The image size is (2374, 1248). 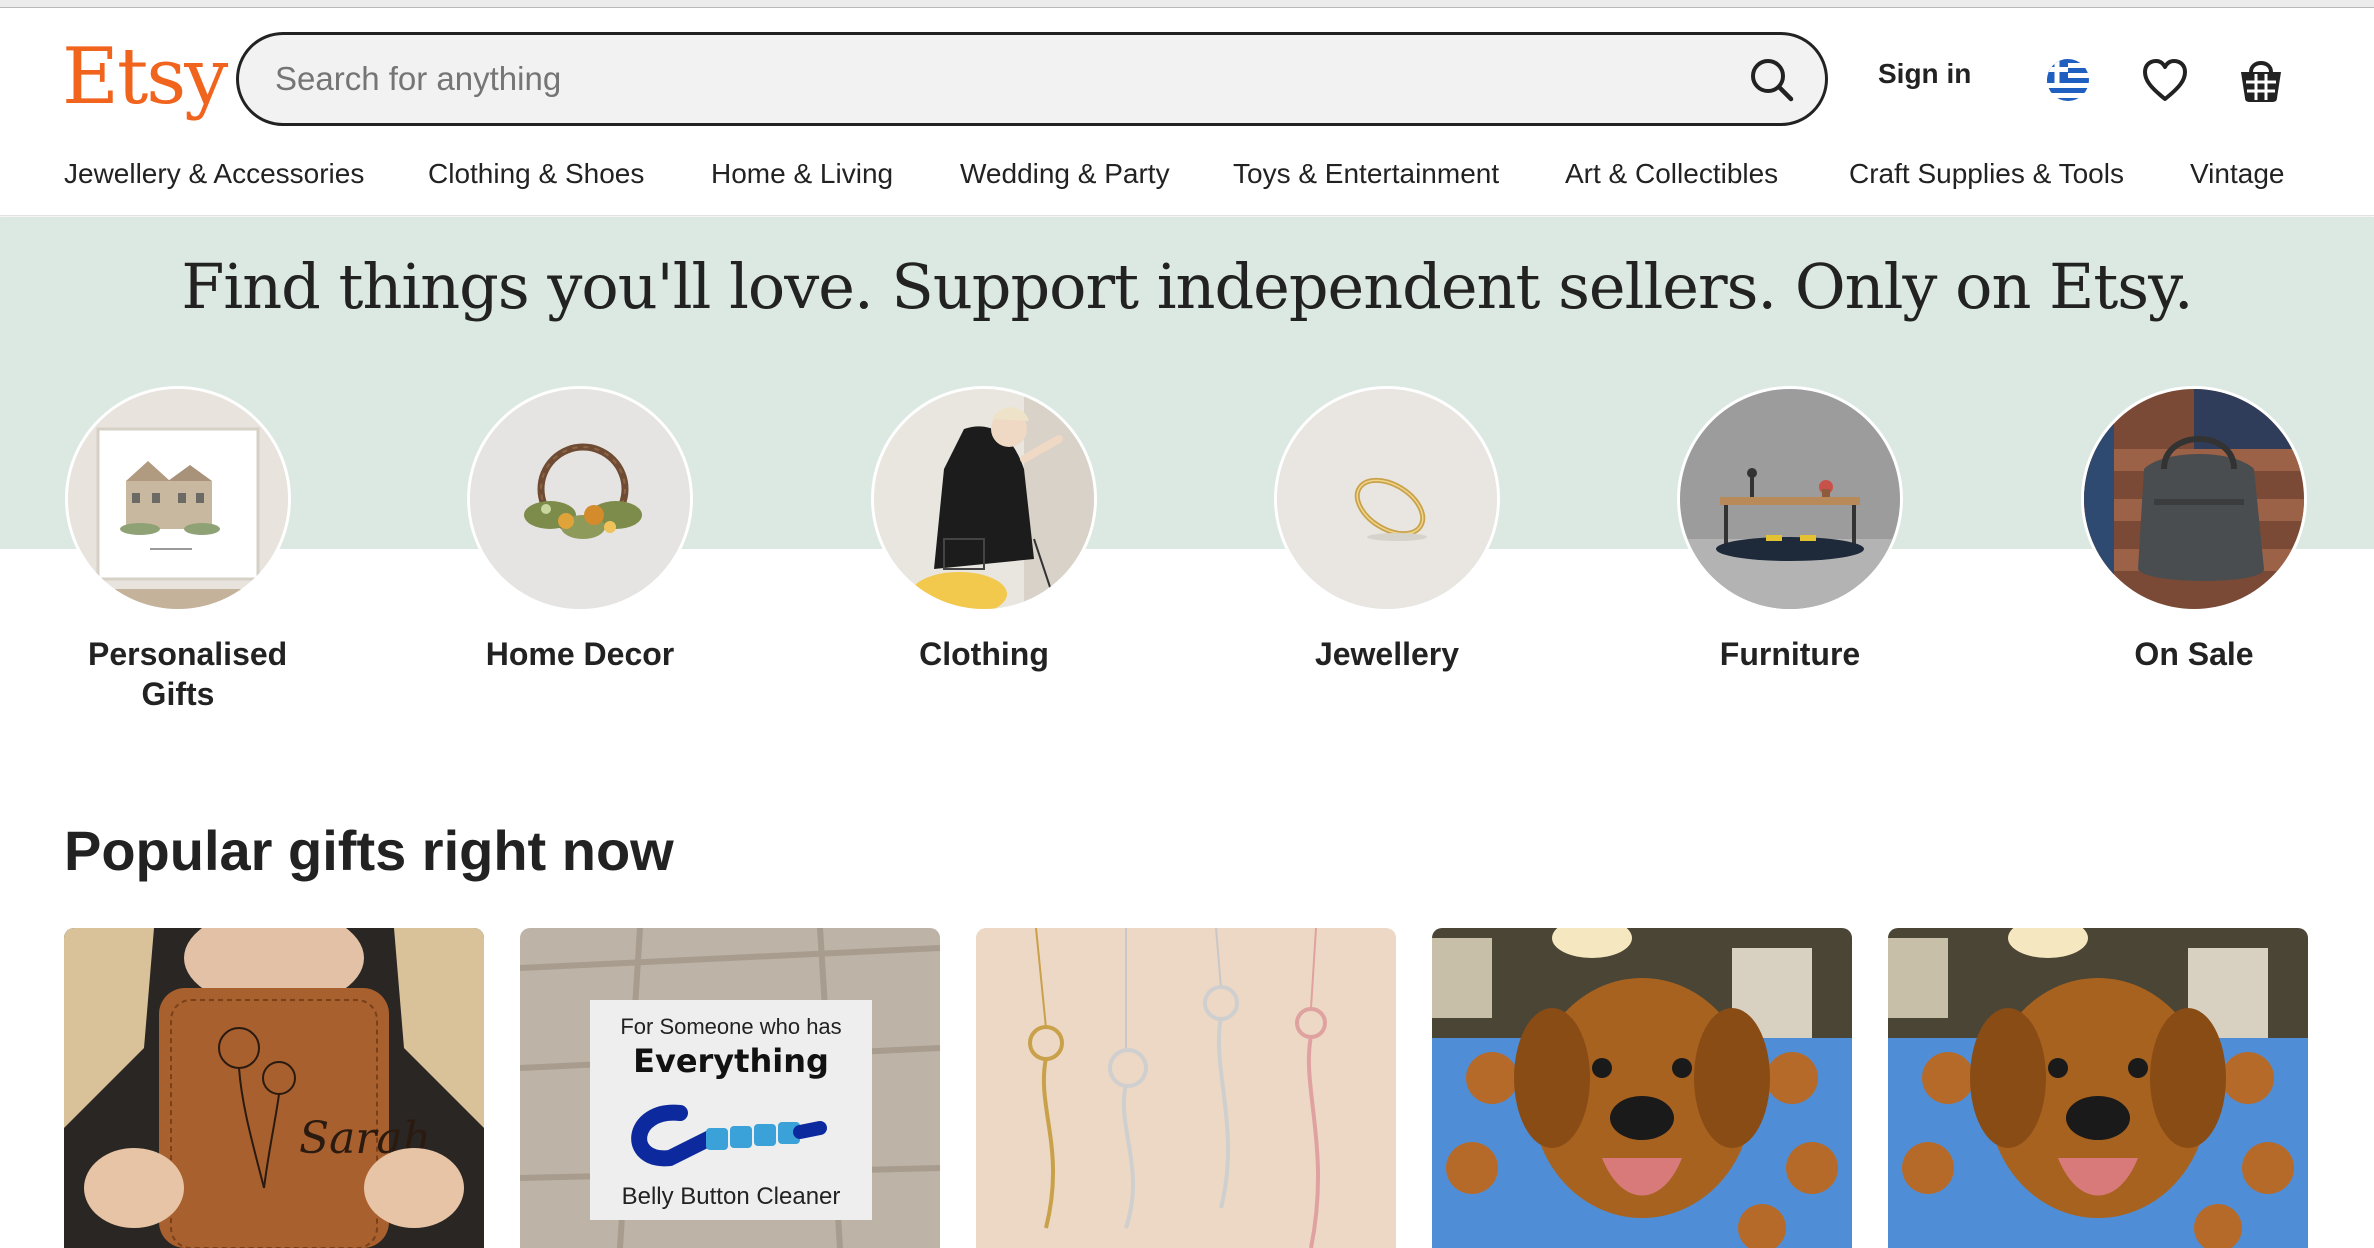 I want to click on card-line-1: For Someone who has, so click(x=730, y=1026).